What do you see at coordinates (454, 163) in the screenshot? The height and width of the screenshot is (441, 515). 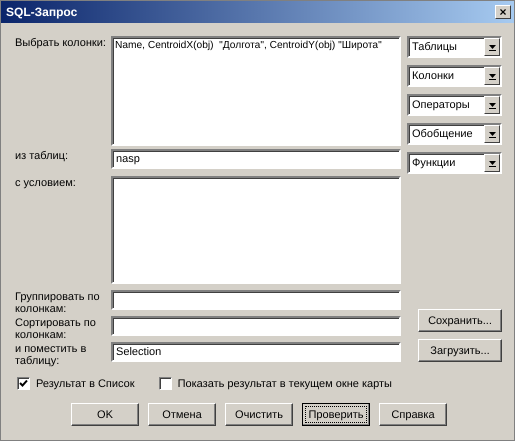 I see `dropdown: Функции` at bounding box center [454, 163].